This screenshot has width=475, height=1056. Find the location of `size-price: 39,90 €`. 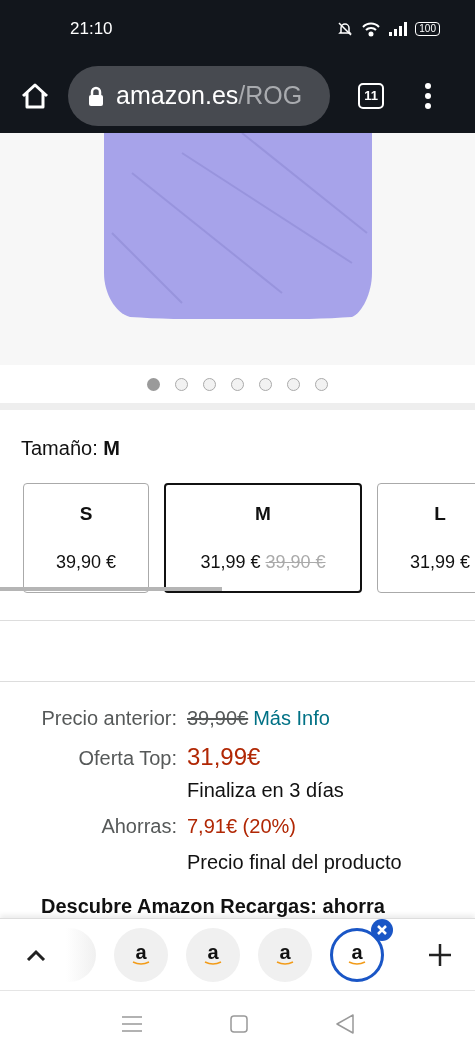

size-price: 39,90 € is located at coordinates (86, 562).